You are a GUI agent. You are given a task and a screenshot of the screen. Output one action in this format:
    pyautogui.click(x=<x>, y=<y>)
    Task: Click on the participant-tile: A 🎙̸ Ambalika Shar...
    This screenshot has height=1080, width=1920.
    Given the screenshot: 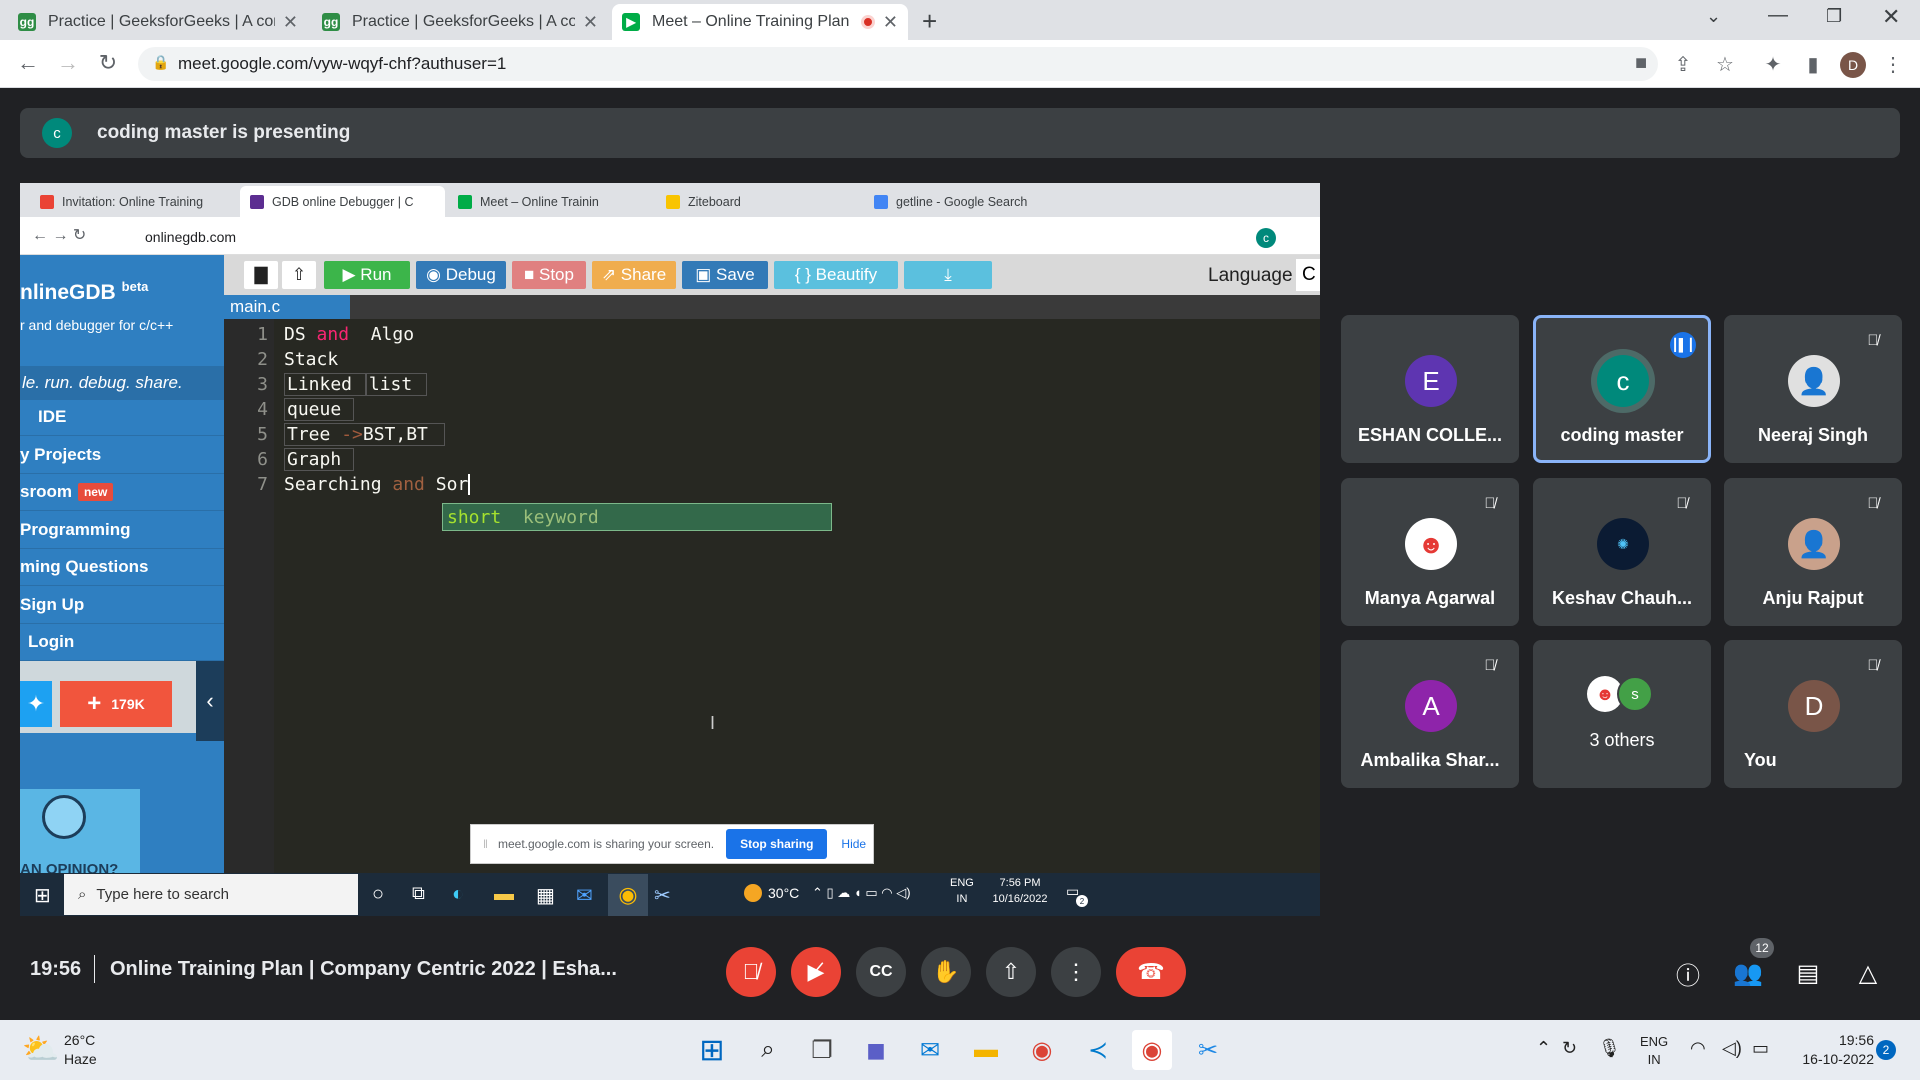 What is the action you would take?
    pyautogui.click(x=1430, y=714)
    